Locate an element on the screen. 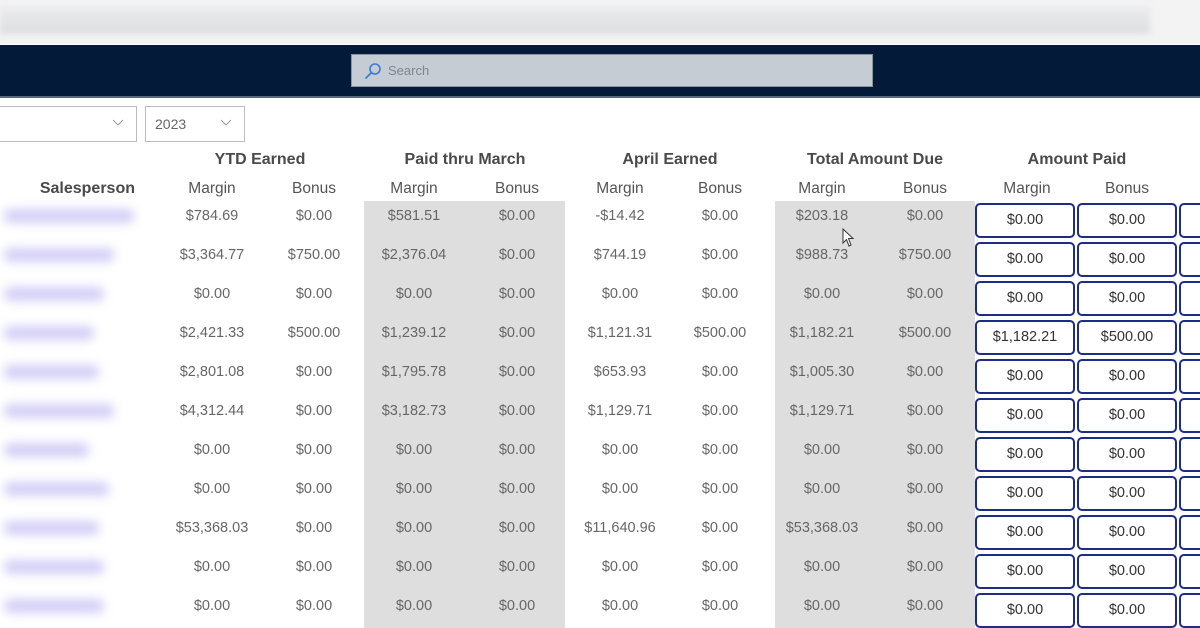 This screenshot has height=628, width=1200. column-header-april-margin: Margin is located at coordinates (620, 189).